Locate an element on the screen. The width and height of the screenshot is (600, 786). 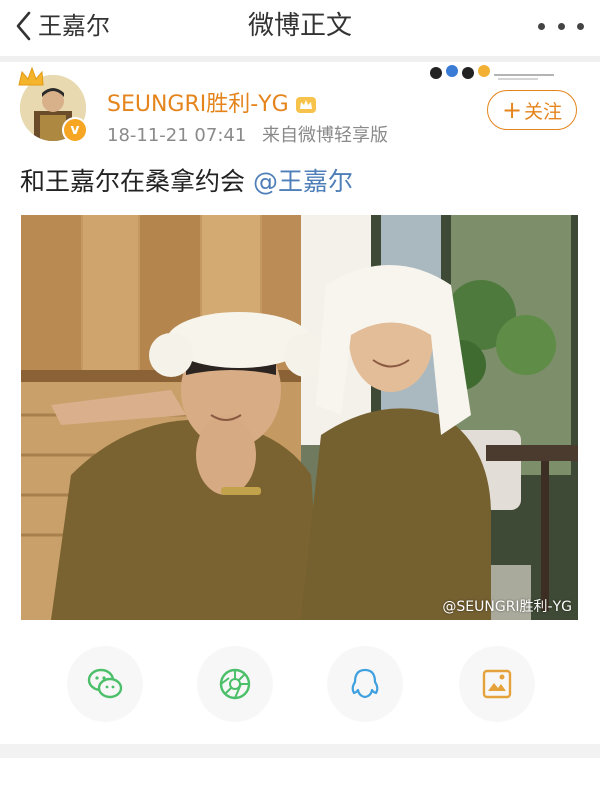
post-time: 18-11-21 07:41 is located at coordinates (177, 135).